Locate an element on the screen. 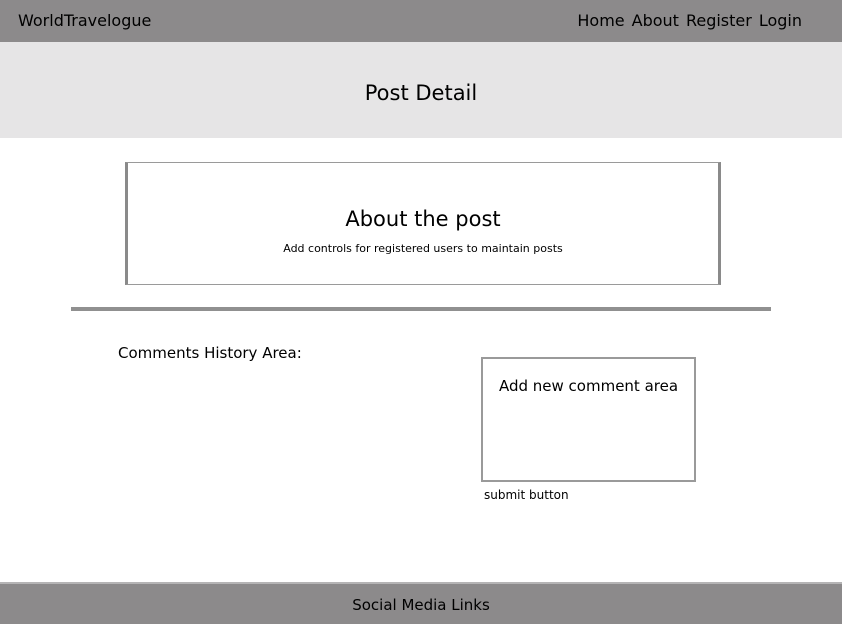 The image size is (842, 624). social-media-links: Social Media Links is located at coordinates (421, 605).